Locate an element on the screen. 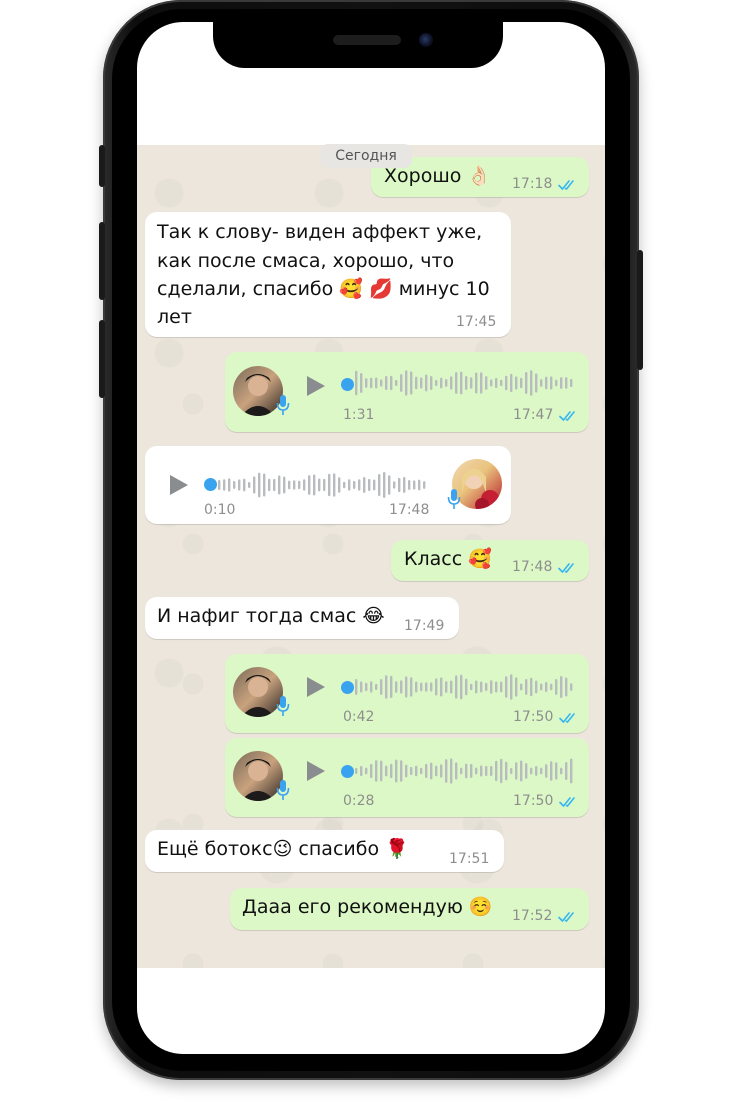 This screenshot has height=1113, width=736. message-text: И нафиг тогда смас 😂 is located at coordinates (271, 616).